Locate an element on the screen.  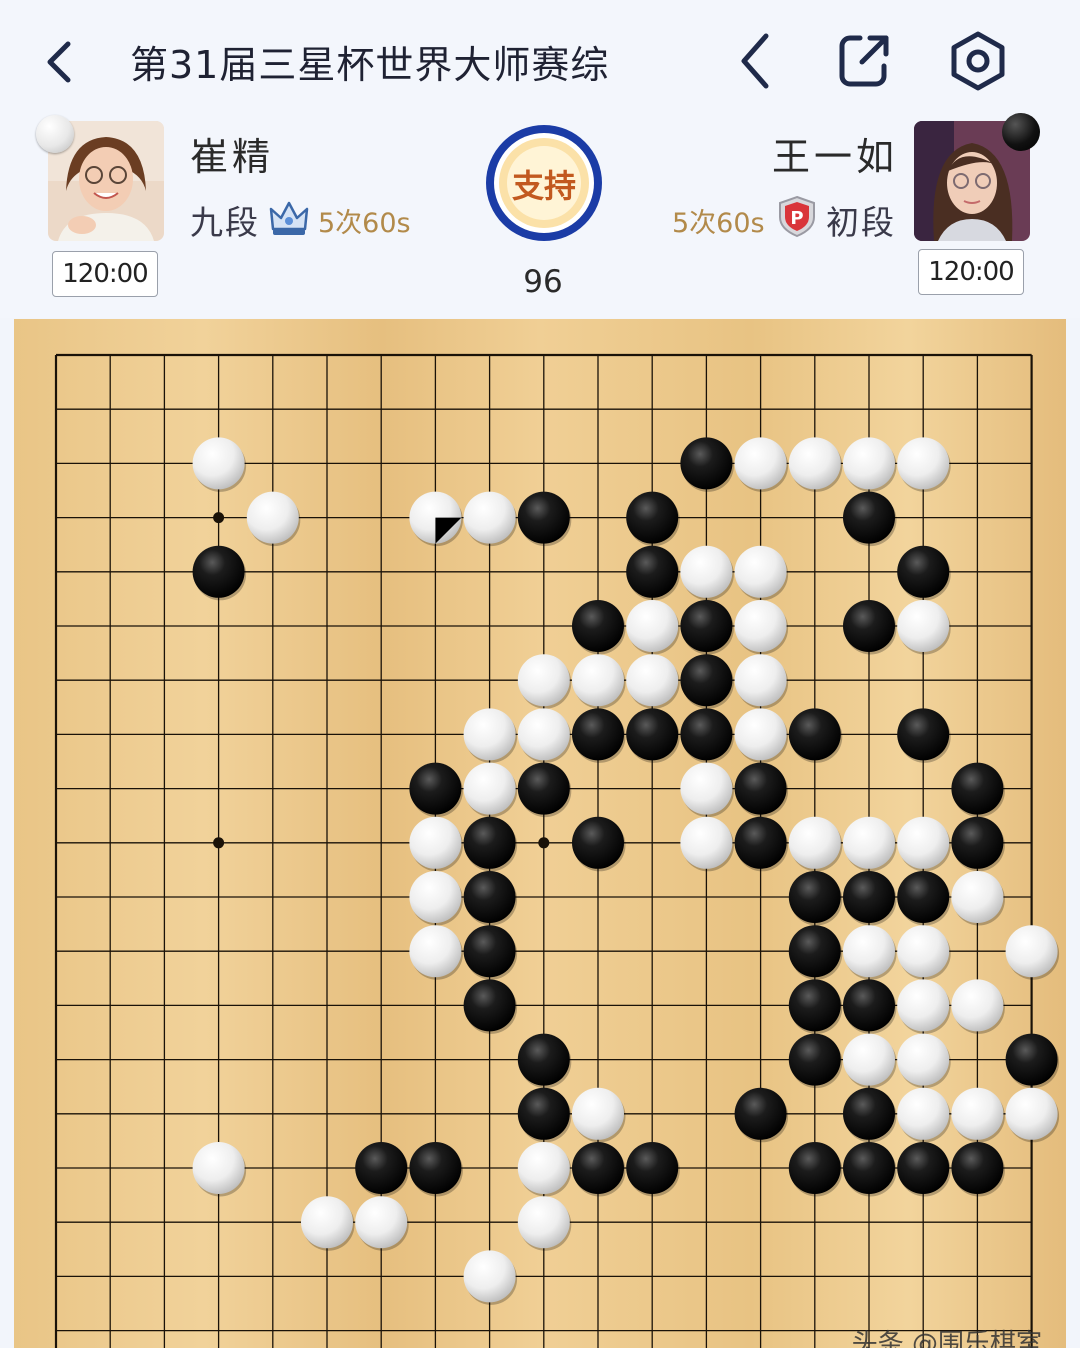
black-player-clock: 120:00 is located at coordinates (971, 272).